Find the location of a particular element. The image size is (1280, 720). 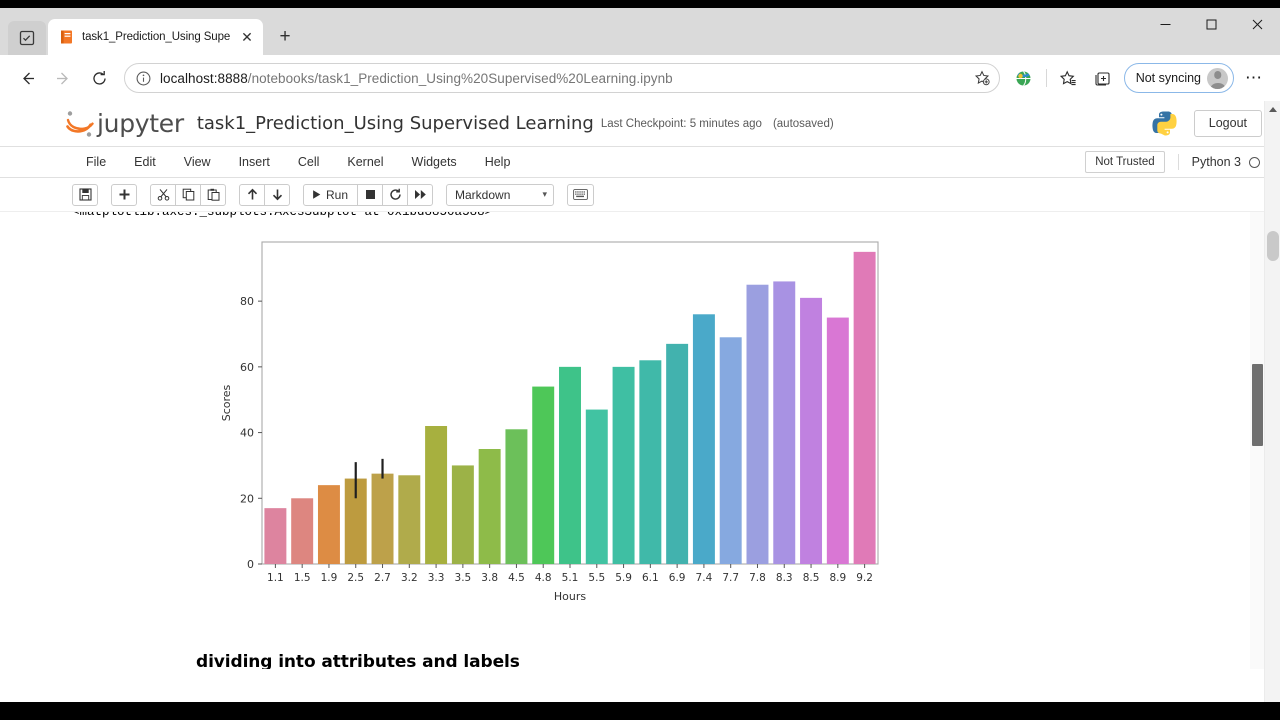

restart-run-all-button is located at coordinates (420, 194).